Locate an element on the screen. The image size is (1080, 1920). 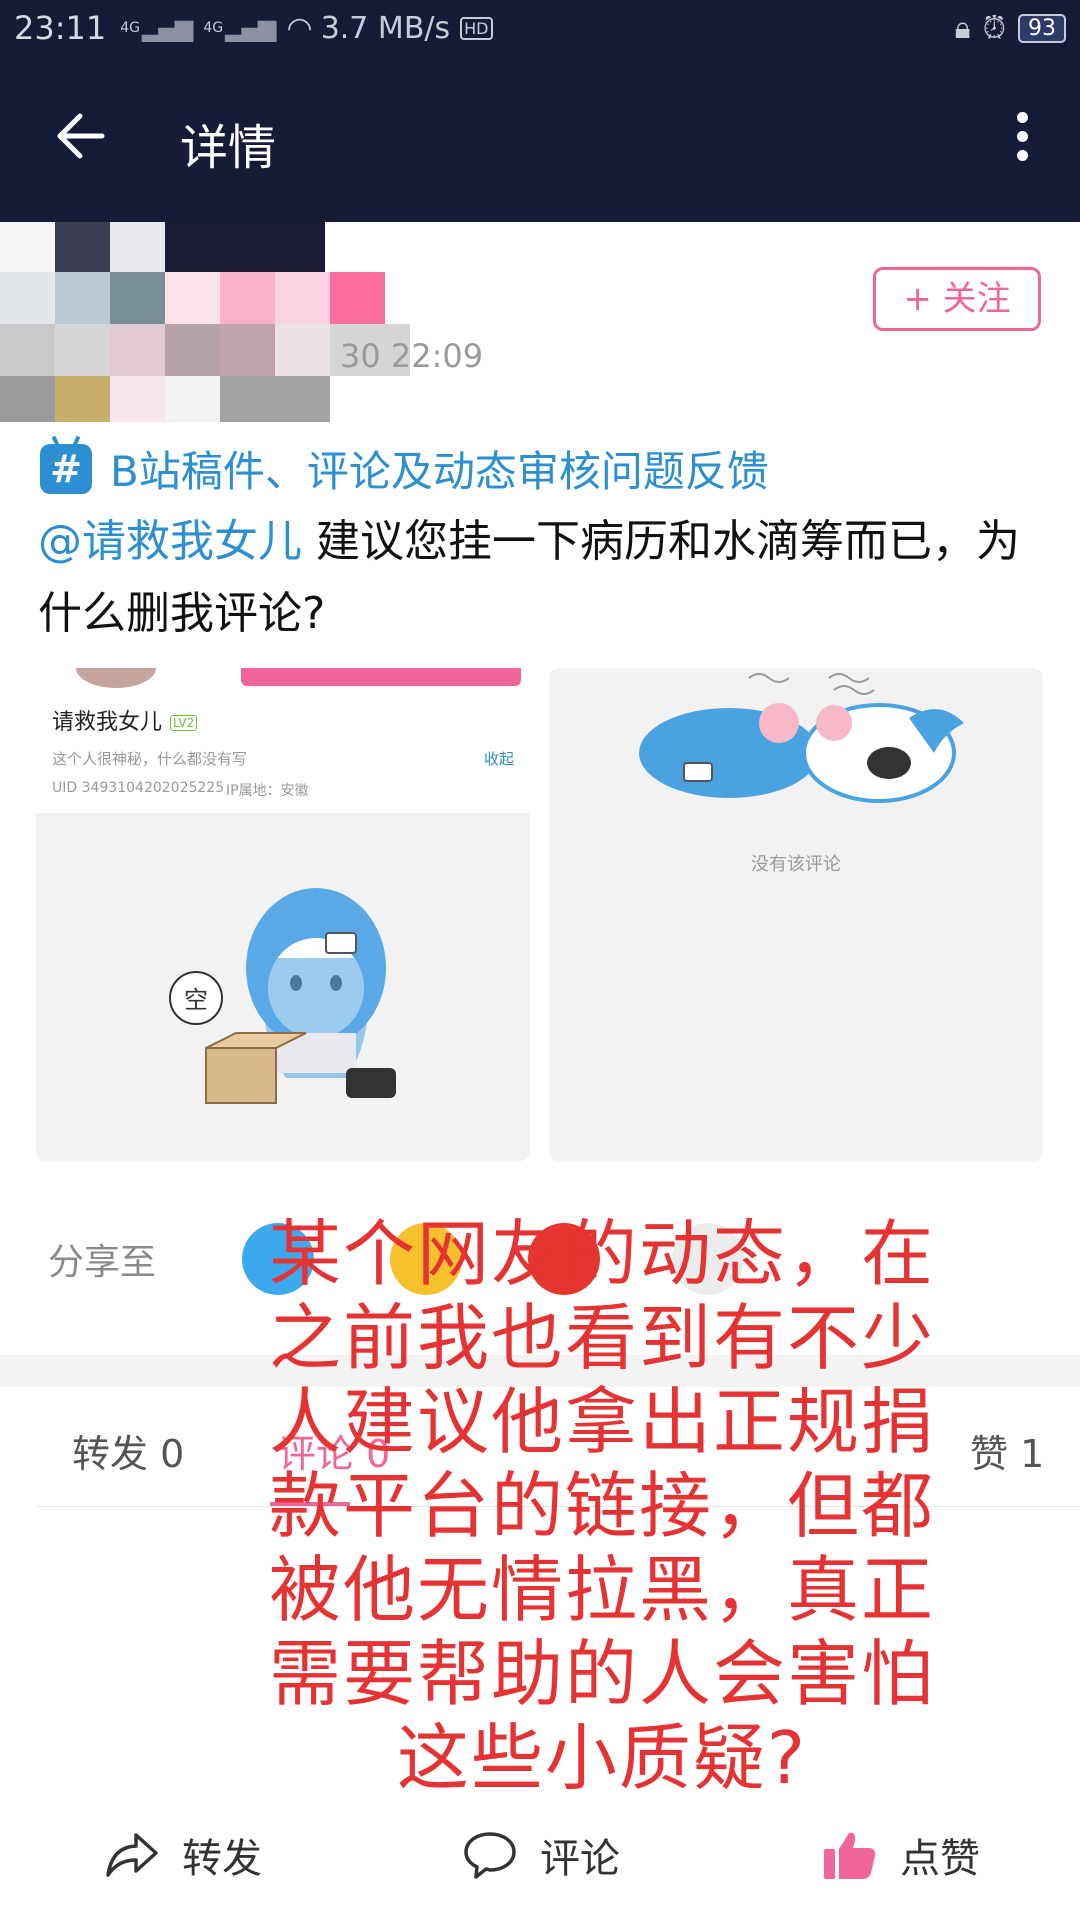
tab-repost: 转发 0 is located at coordinates (128, 1450).